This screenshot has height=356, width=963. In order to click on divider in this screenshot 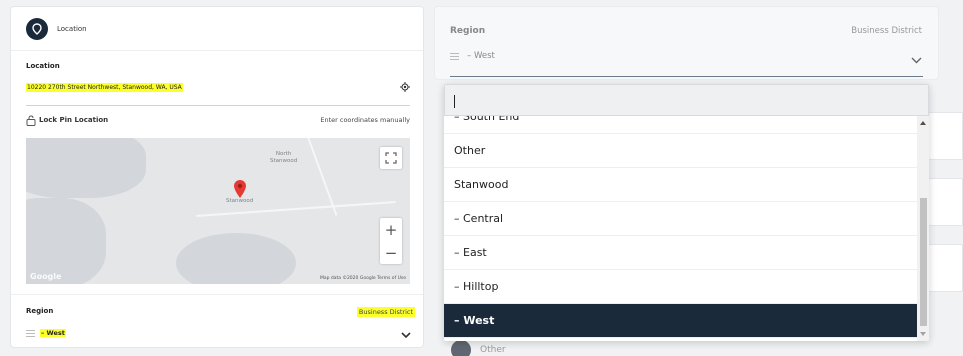, I will do `click(217, 294)`.